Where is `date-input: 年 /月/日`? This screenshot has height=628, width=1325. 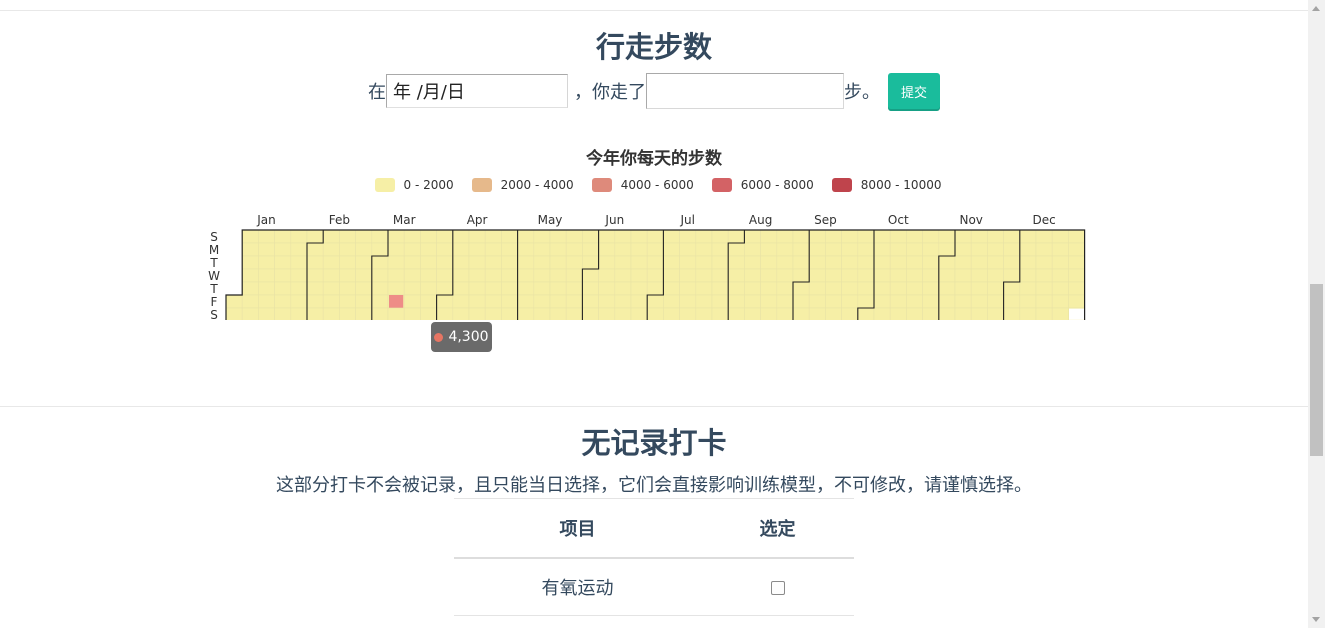 date-input: 年 /月/日 is located at coordinates (477, 91).